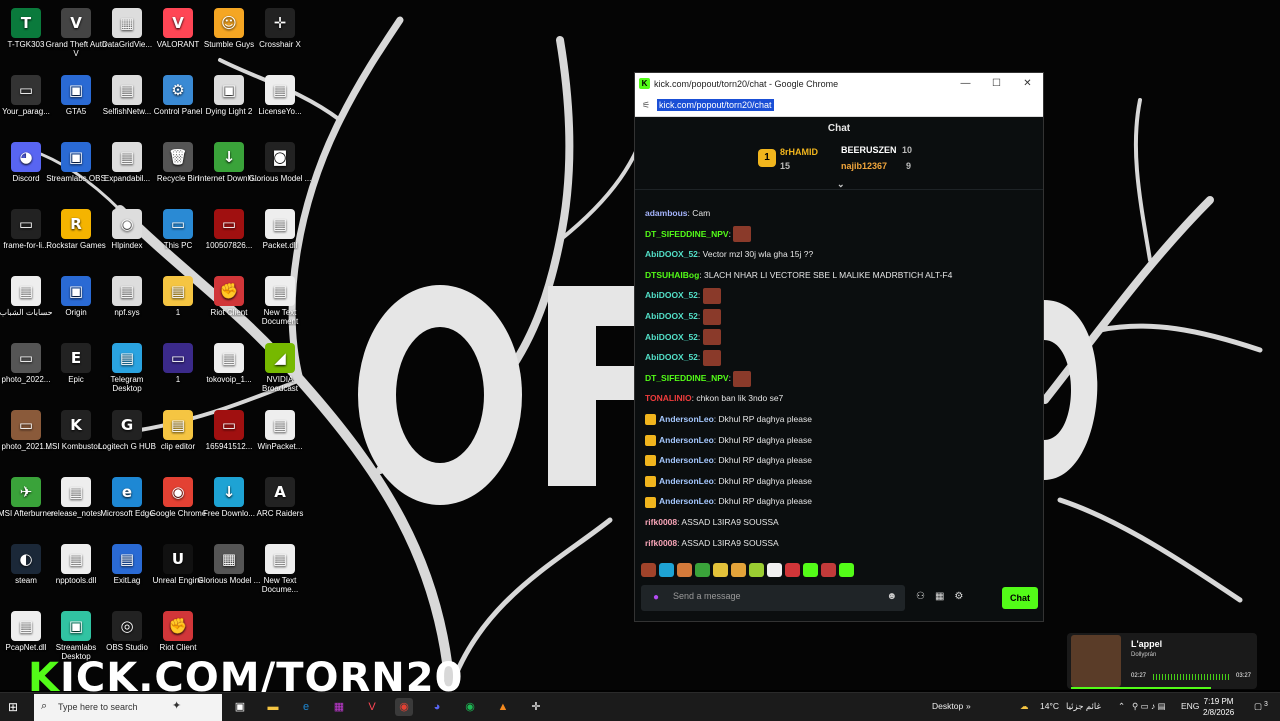 Image resolution: width=1280 pixels, height=721 pixels. What do you see at coordinates (437, 707) in the screenshot?
I see `discord-taskbar-icon: ◕` at bounding box center [437, 707].